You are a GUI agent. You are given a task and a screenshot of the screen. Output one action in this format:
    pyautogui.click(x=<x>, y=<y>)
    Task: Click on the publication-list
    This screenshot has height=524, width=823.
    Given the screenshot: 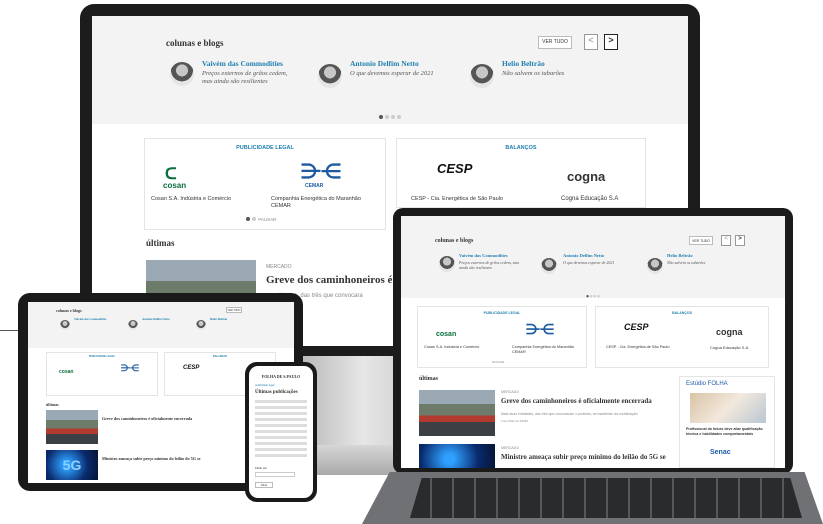 What is the action you would take?
    pyautogui.click(x=281, y=430)
    